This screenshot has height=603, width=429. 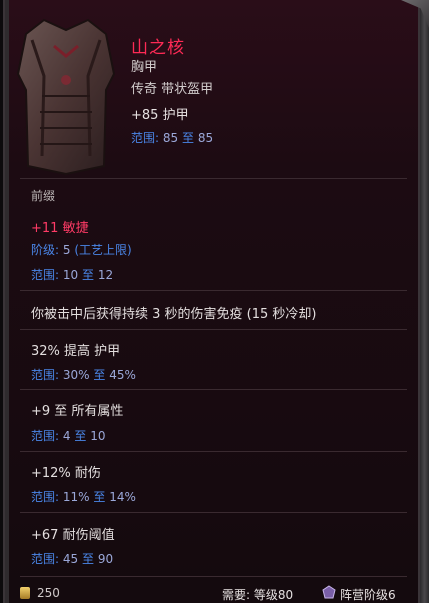 I want to click on tooltip-left-border, so click(x=7, y=301).